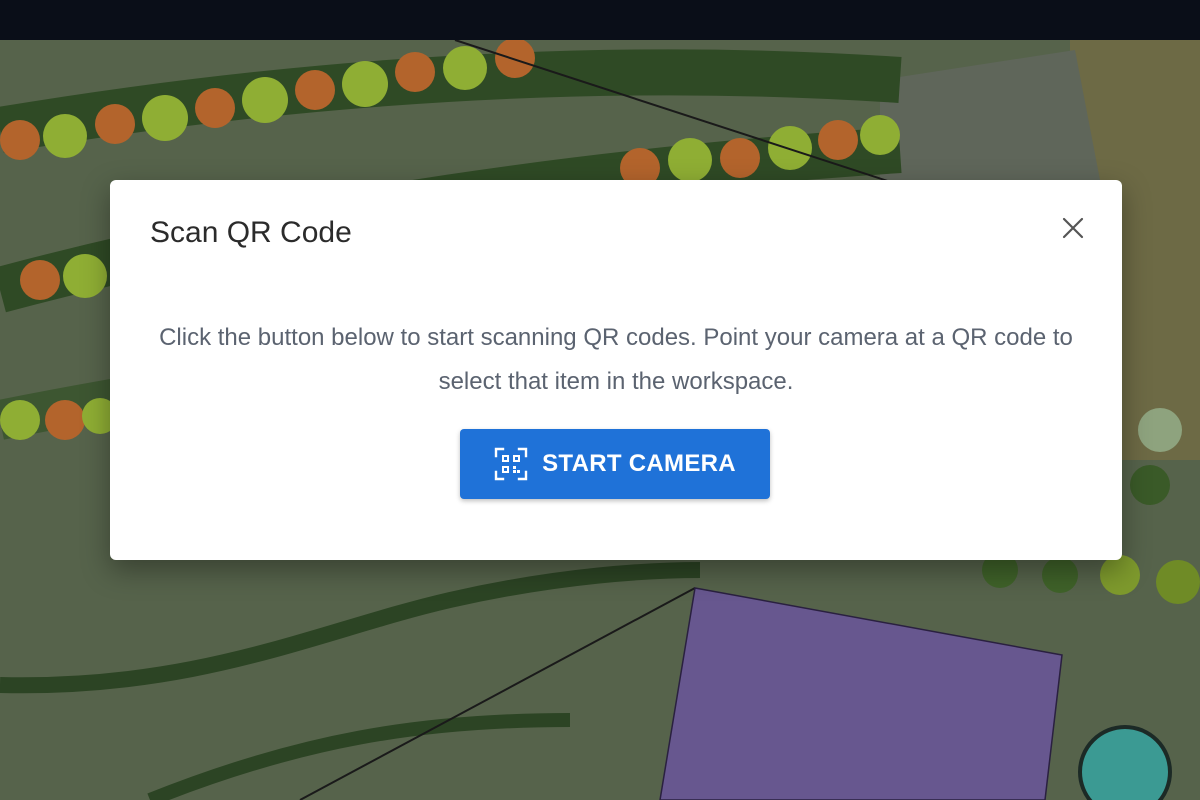  I want to click on top-bar, so click(600, 20).